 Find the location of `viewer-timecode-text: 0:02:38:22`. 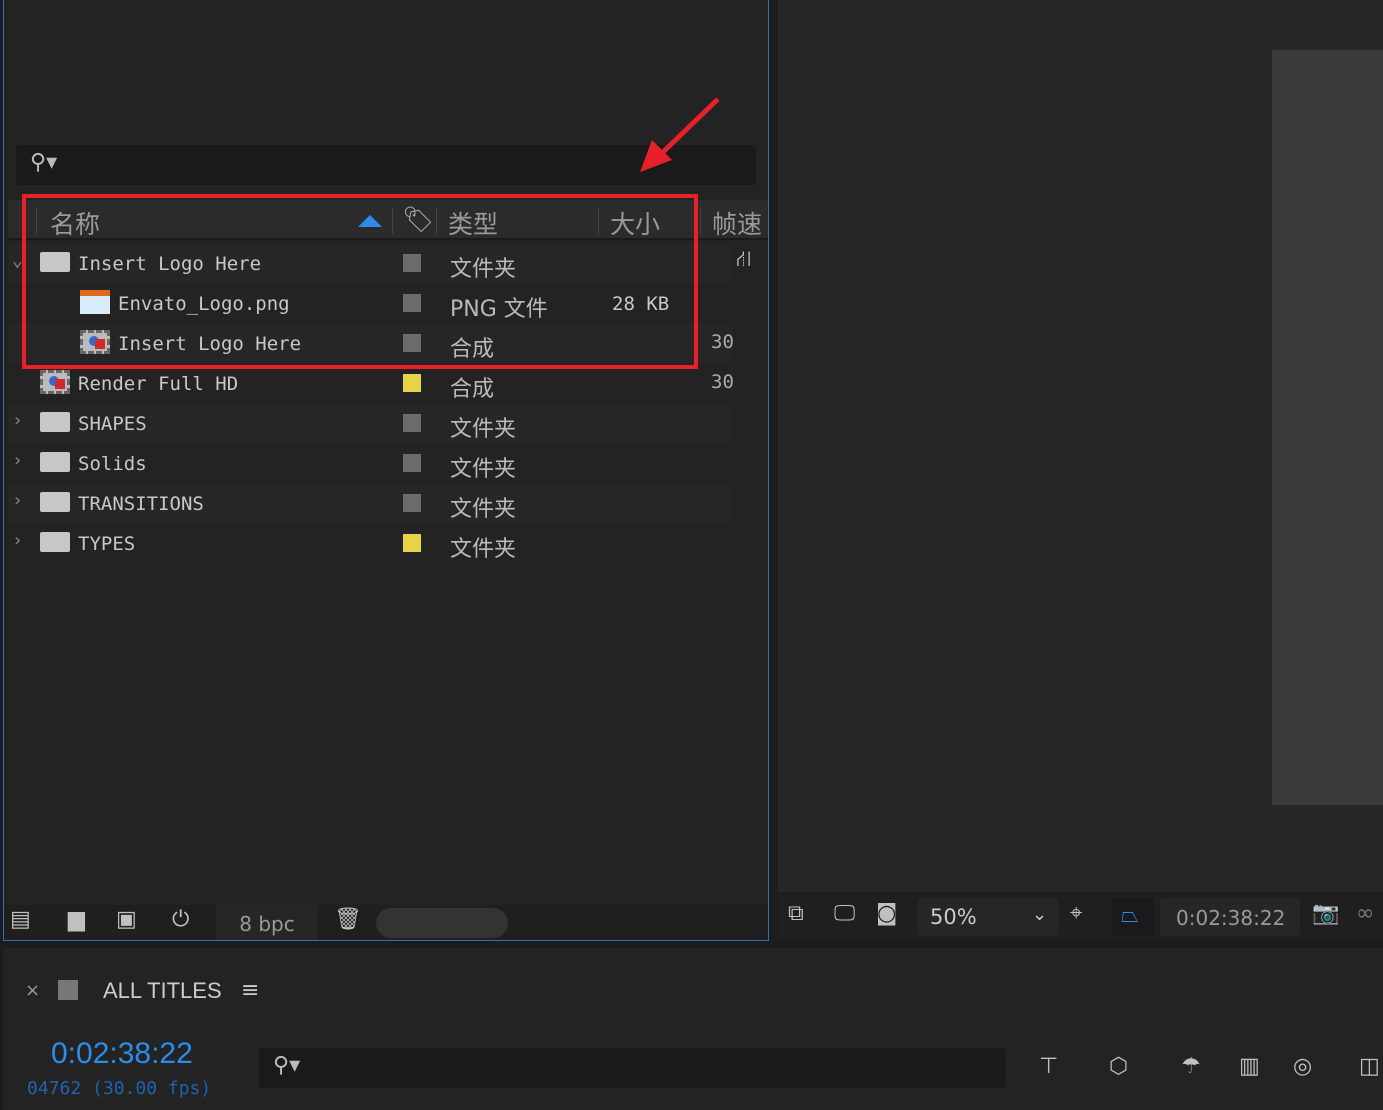

viewer-timecode-text: 0:02:38:22 is located at coordinates (1231, 918).